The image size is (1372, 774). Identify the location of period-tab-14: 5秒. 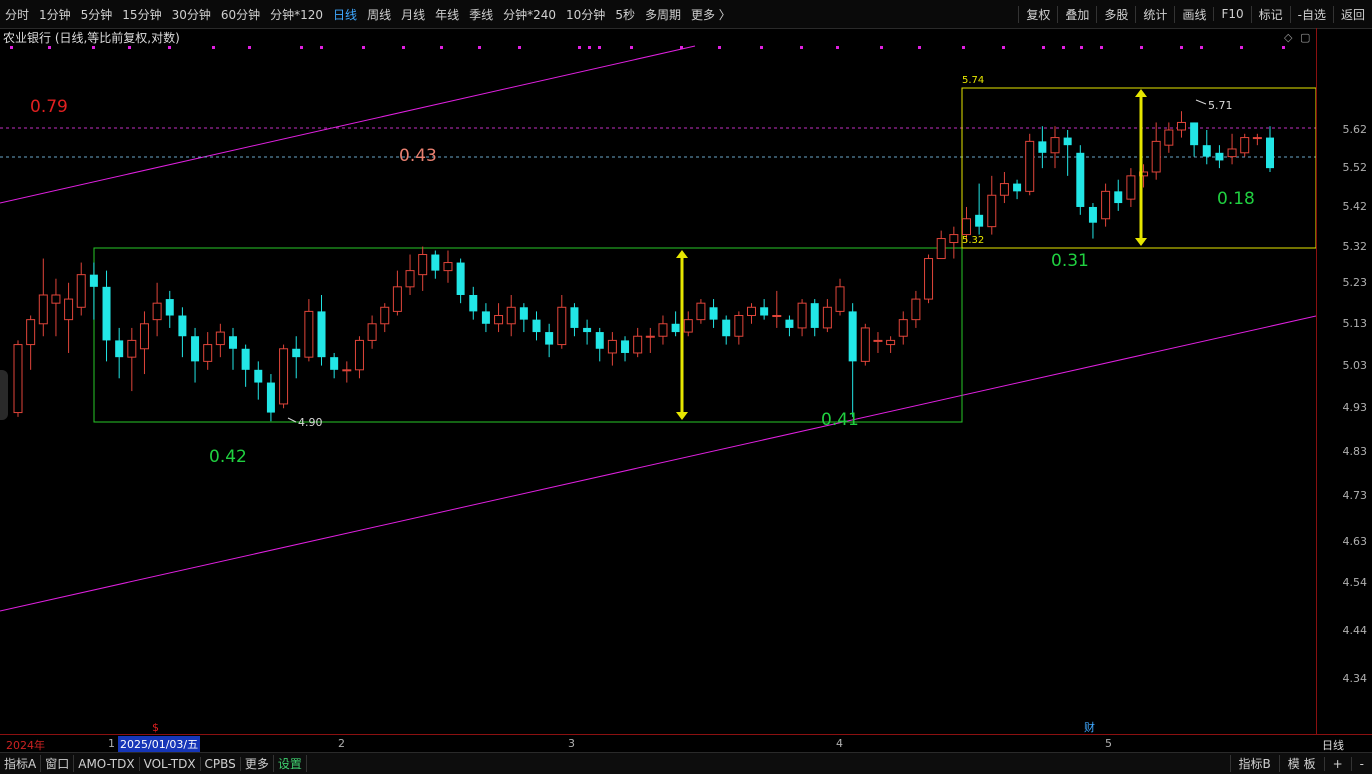
(625, 14).